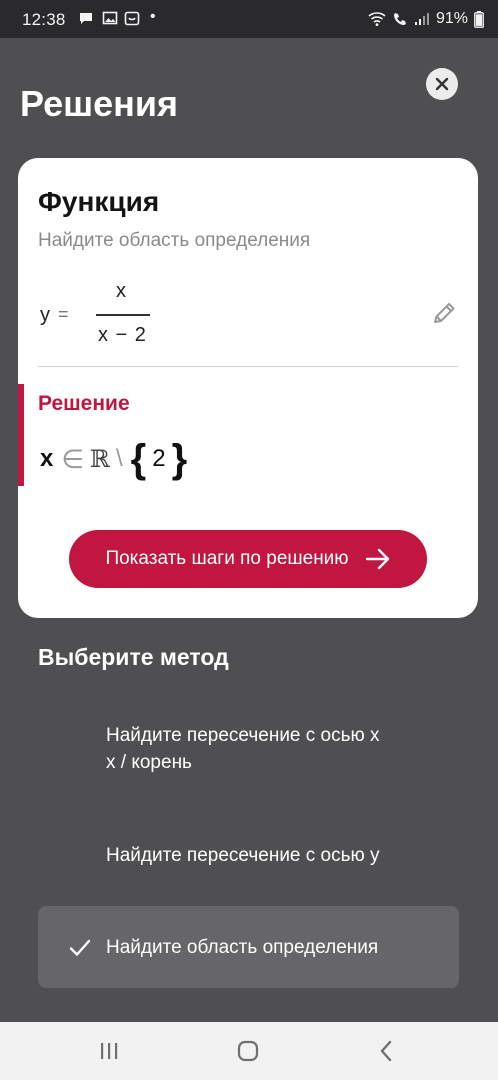  What do you see at coordinates (174, 240) in the screenshot?
I see `card-subtitle: Найдите область определения` at bounding box center [174, 240].